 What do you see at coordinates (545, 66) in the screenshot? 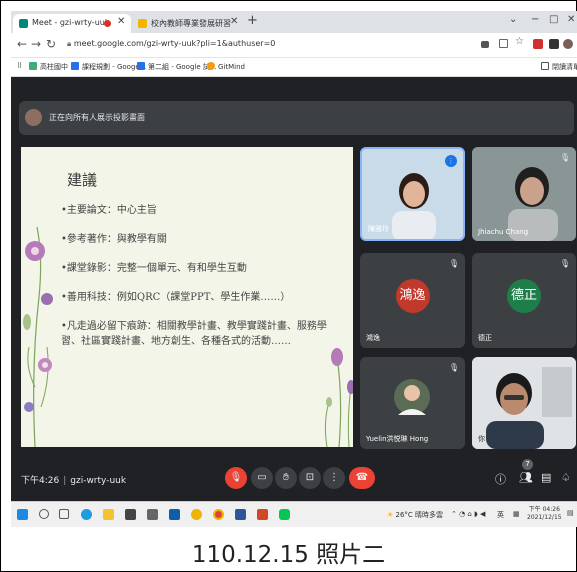
I see `reading-list-icon` at bounding box center [545, 66].